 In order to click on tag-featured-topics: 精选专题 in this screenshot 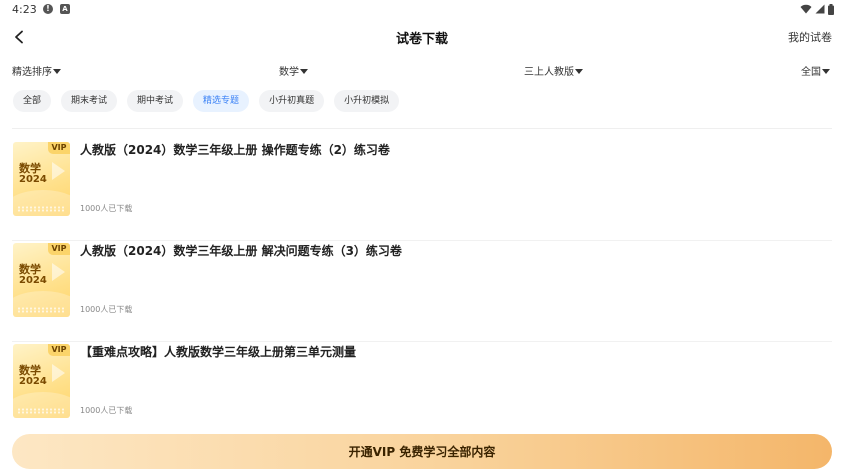, I will do `click(221, 101)`.